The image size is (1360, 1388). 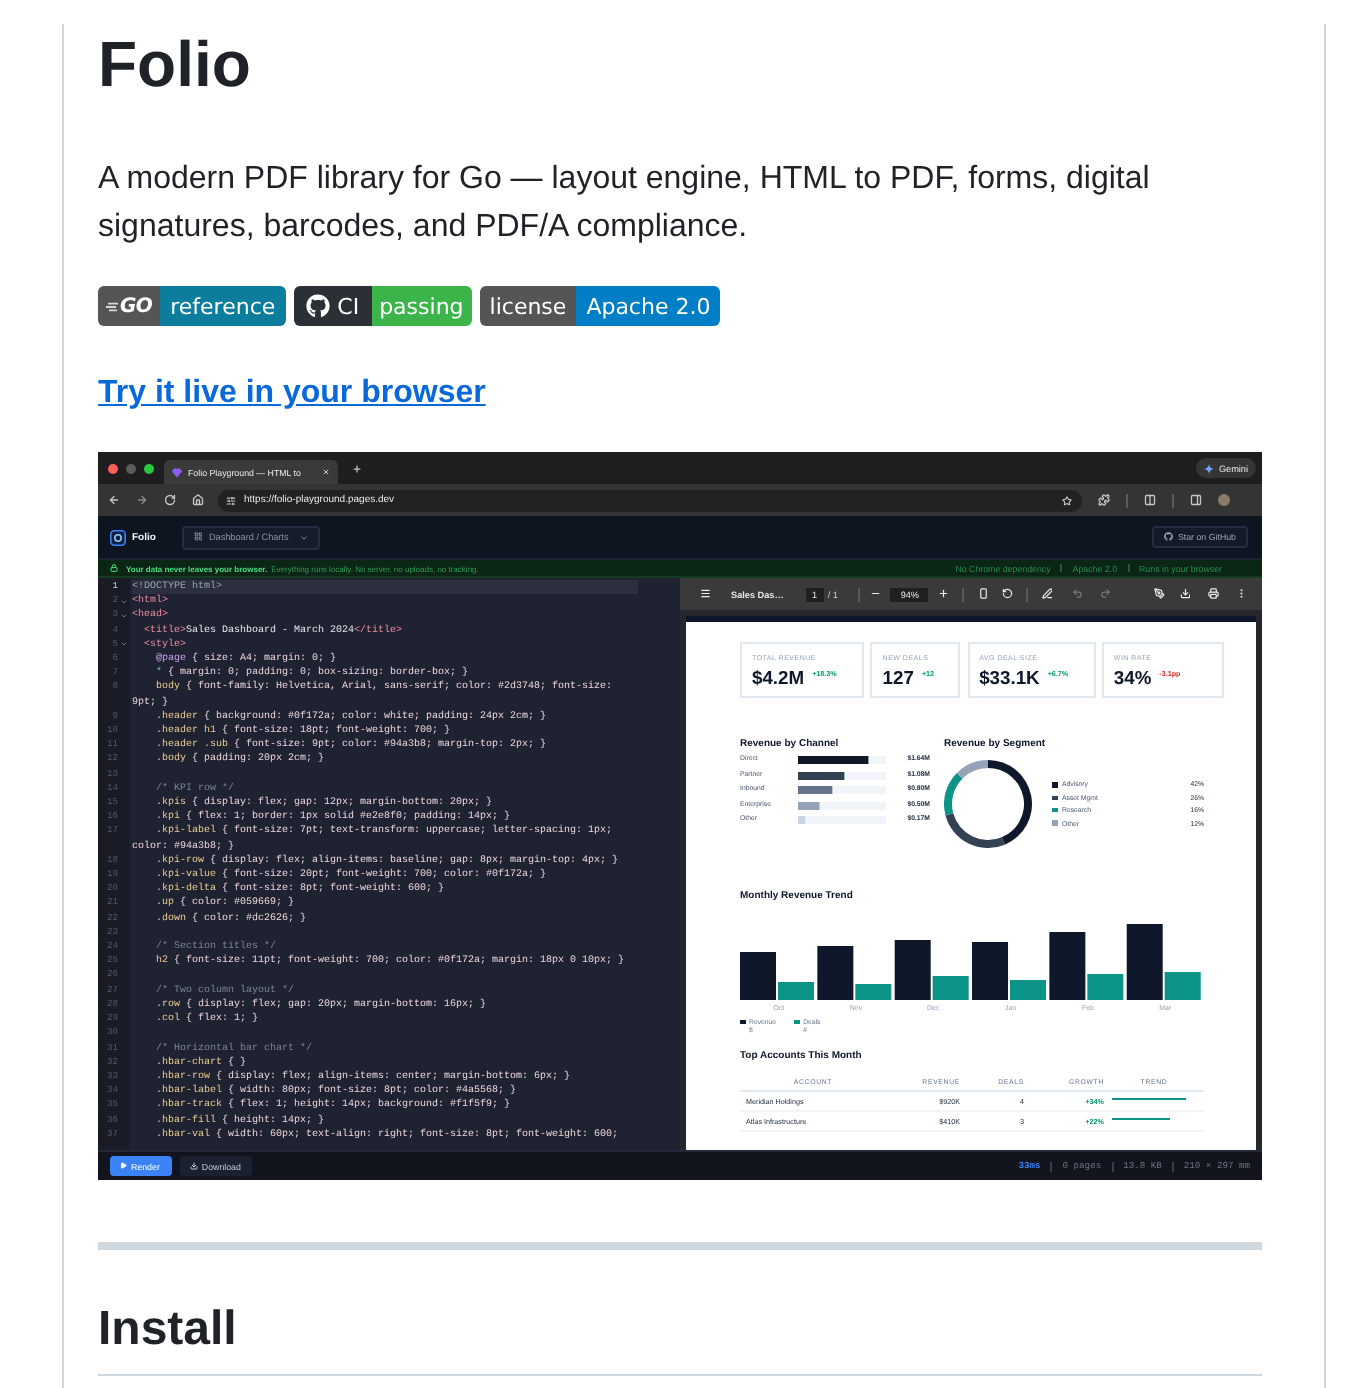 I want to click on pen-nib-icon, so click(x=1159, y=594).